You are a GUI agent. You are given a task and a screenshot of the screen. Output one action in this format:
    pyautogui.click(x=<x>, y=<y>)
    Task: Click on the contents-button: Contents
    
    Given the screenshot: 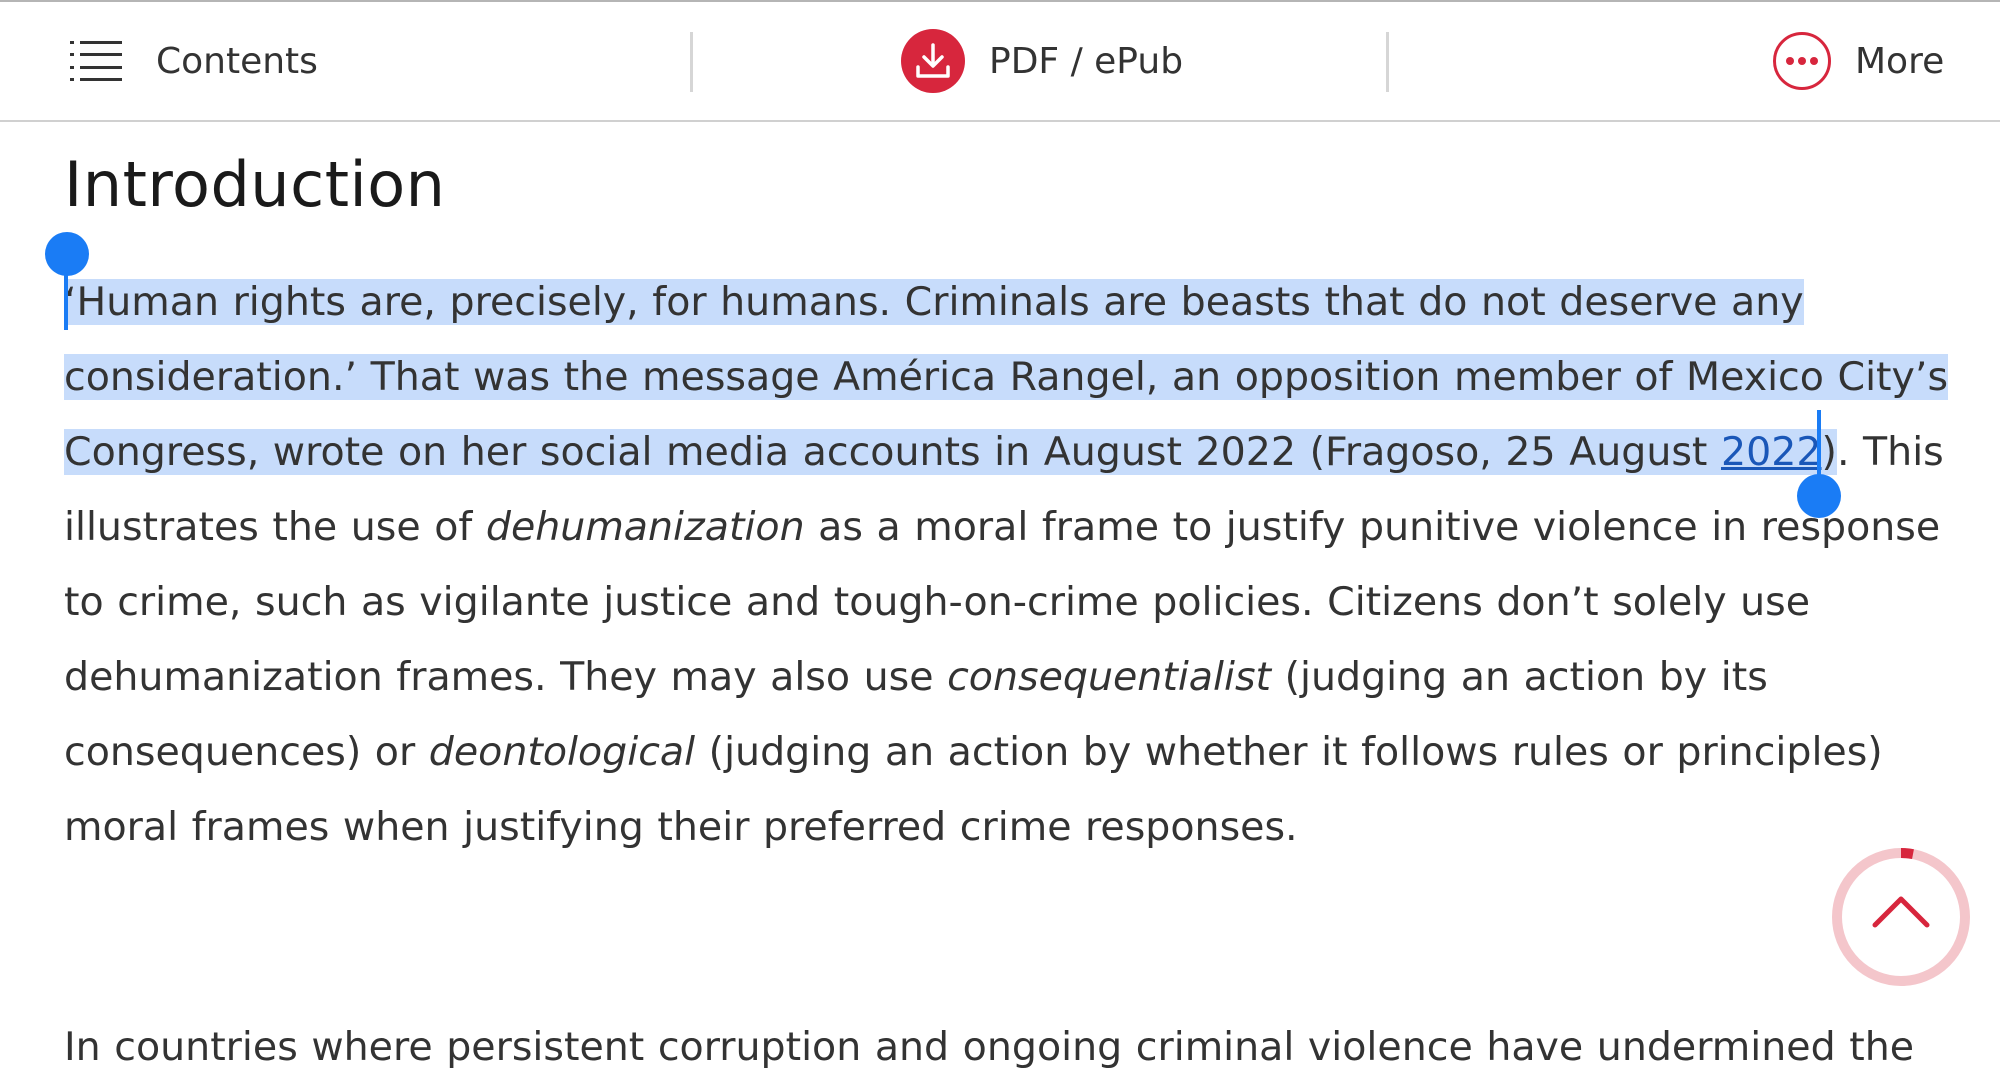 What is the action you would take?
    pyautogui.click(x=194, y=61)
    